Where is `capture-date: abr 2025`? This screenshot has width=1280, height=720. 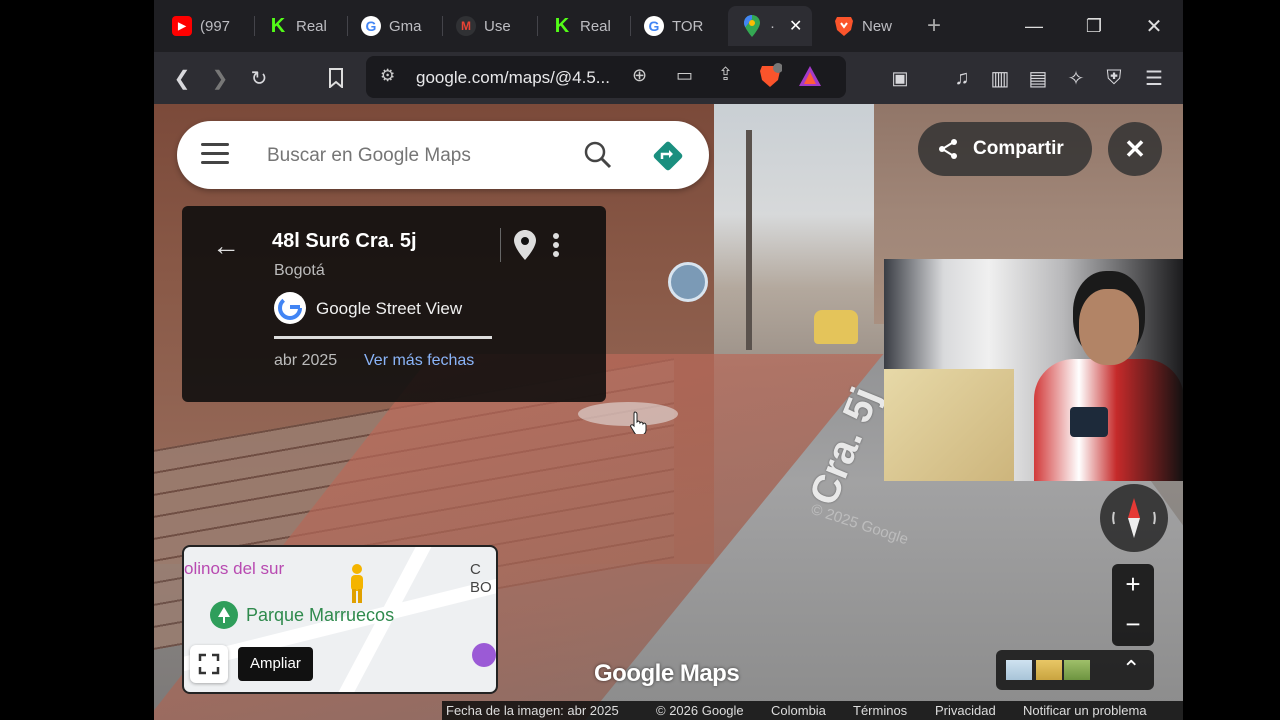
capture-date: abr 2025 is located at coordinates (306, 360).